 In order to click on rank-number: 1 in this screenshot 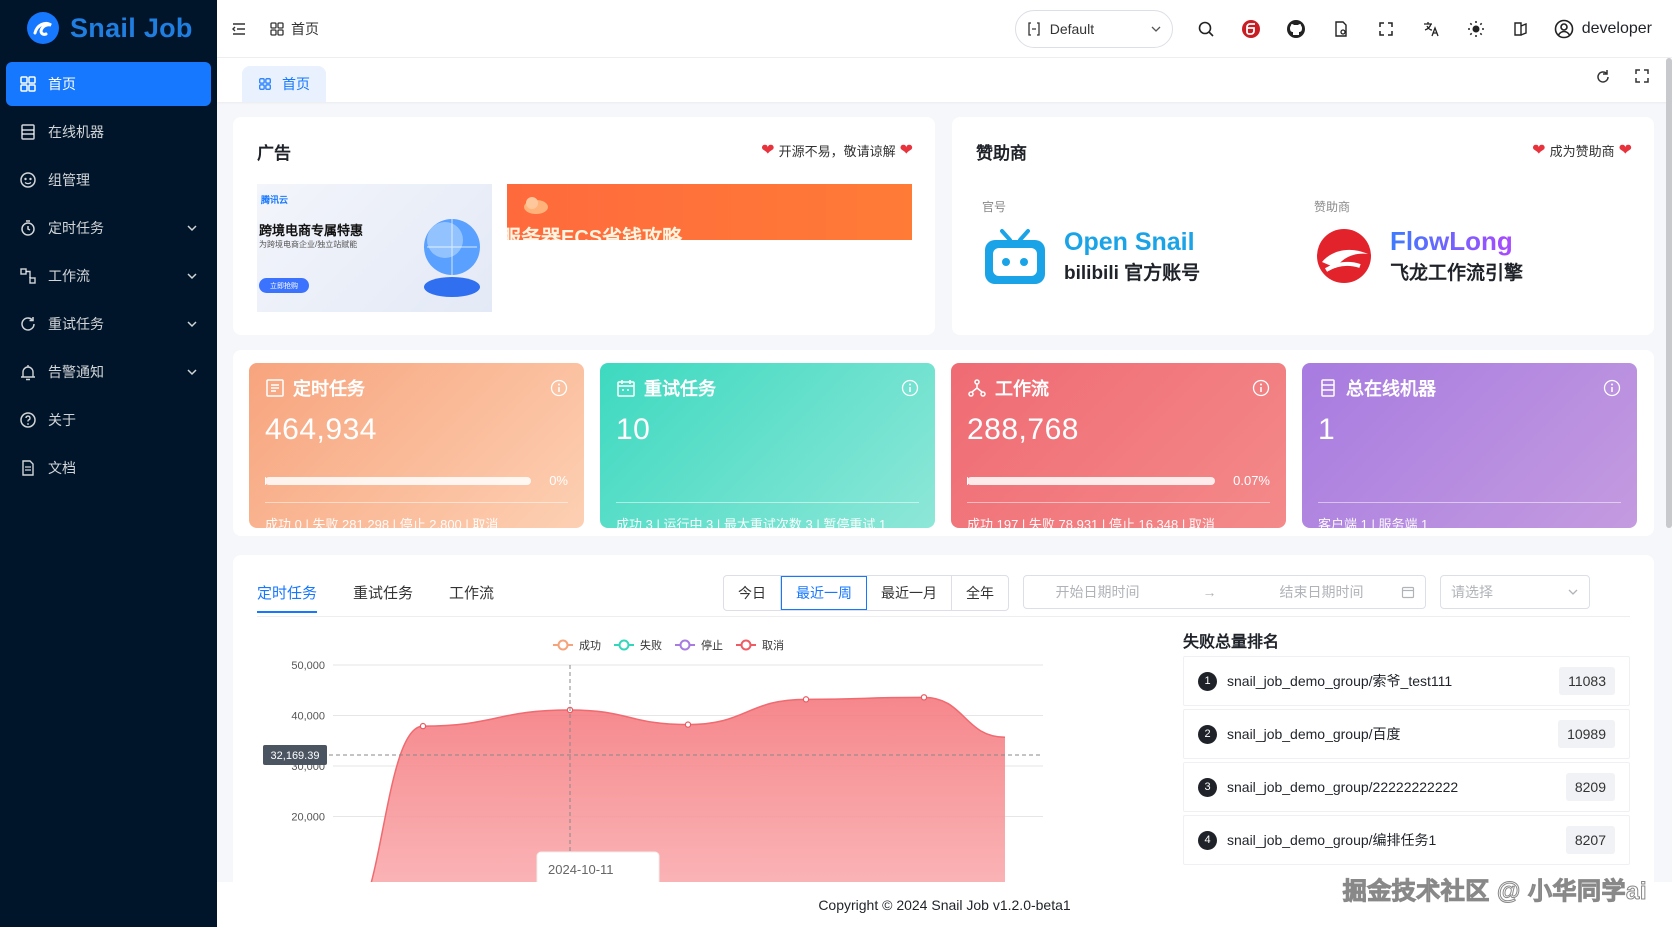, I will do `click(1207, 681)`.